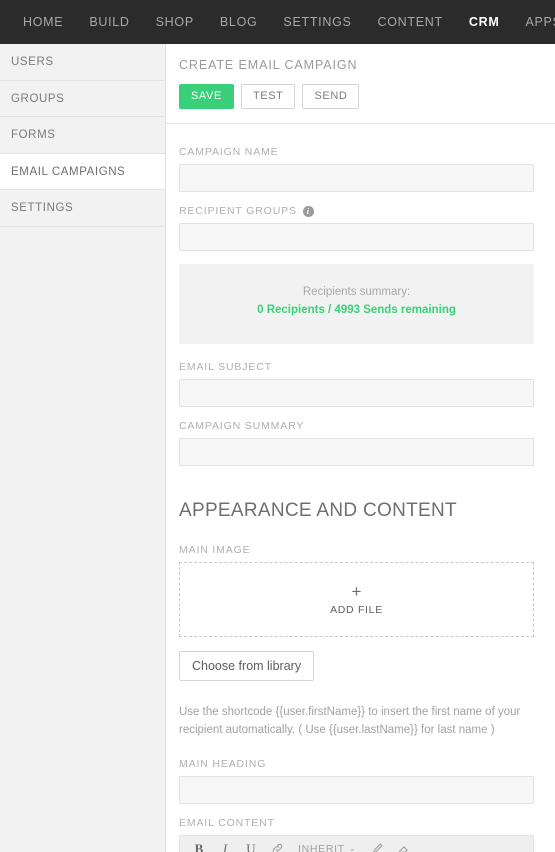 Image resolution: width=555 pixels, height=852 pixels. Describe the element at coordinates (377, 845) in the screenshot. I see `pen-icon` at that location.